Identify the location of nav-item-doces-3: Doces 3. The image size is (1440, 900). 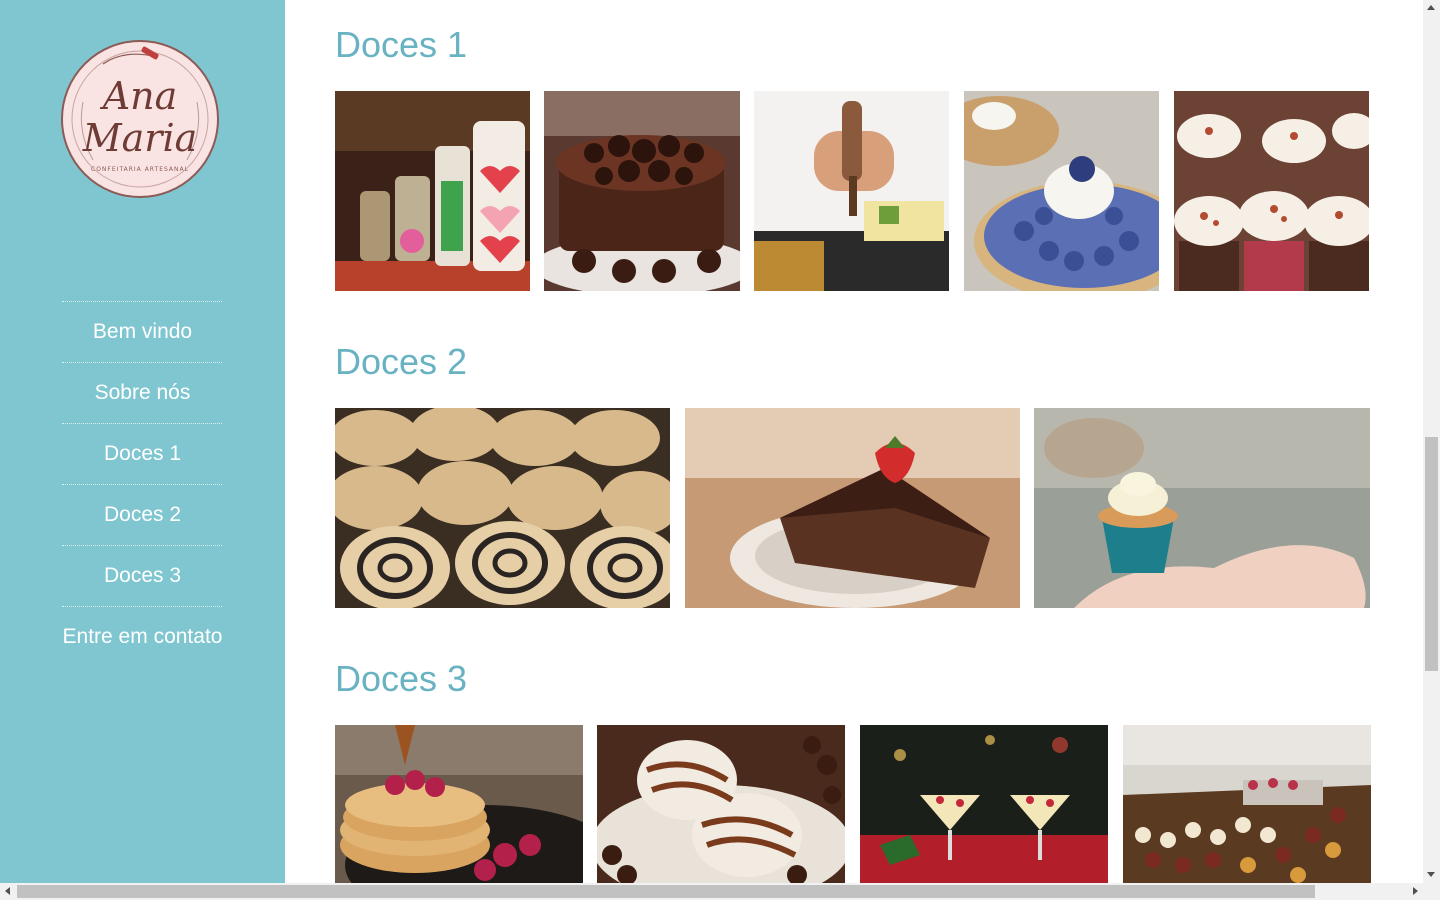
(142, 575).